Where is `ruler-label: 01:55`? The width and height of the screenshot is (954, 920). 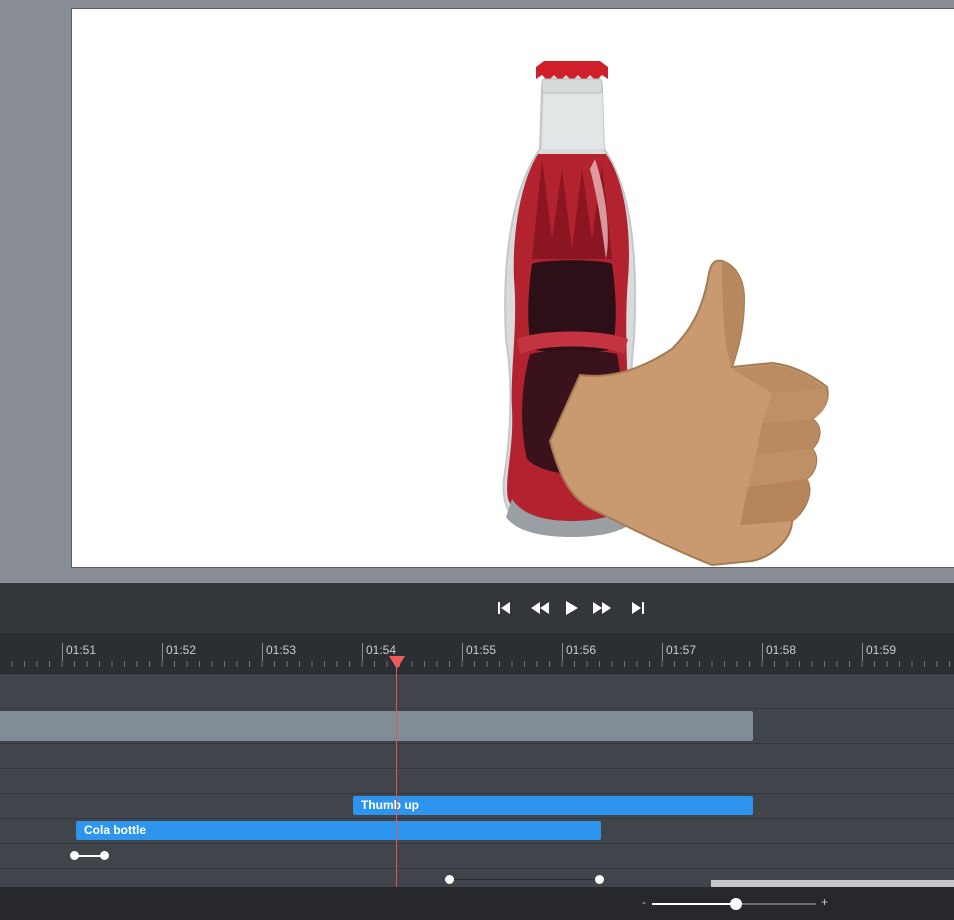
ruler-label: 01:55 is located at coordinates (479, 652).